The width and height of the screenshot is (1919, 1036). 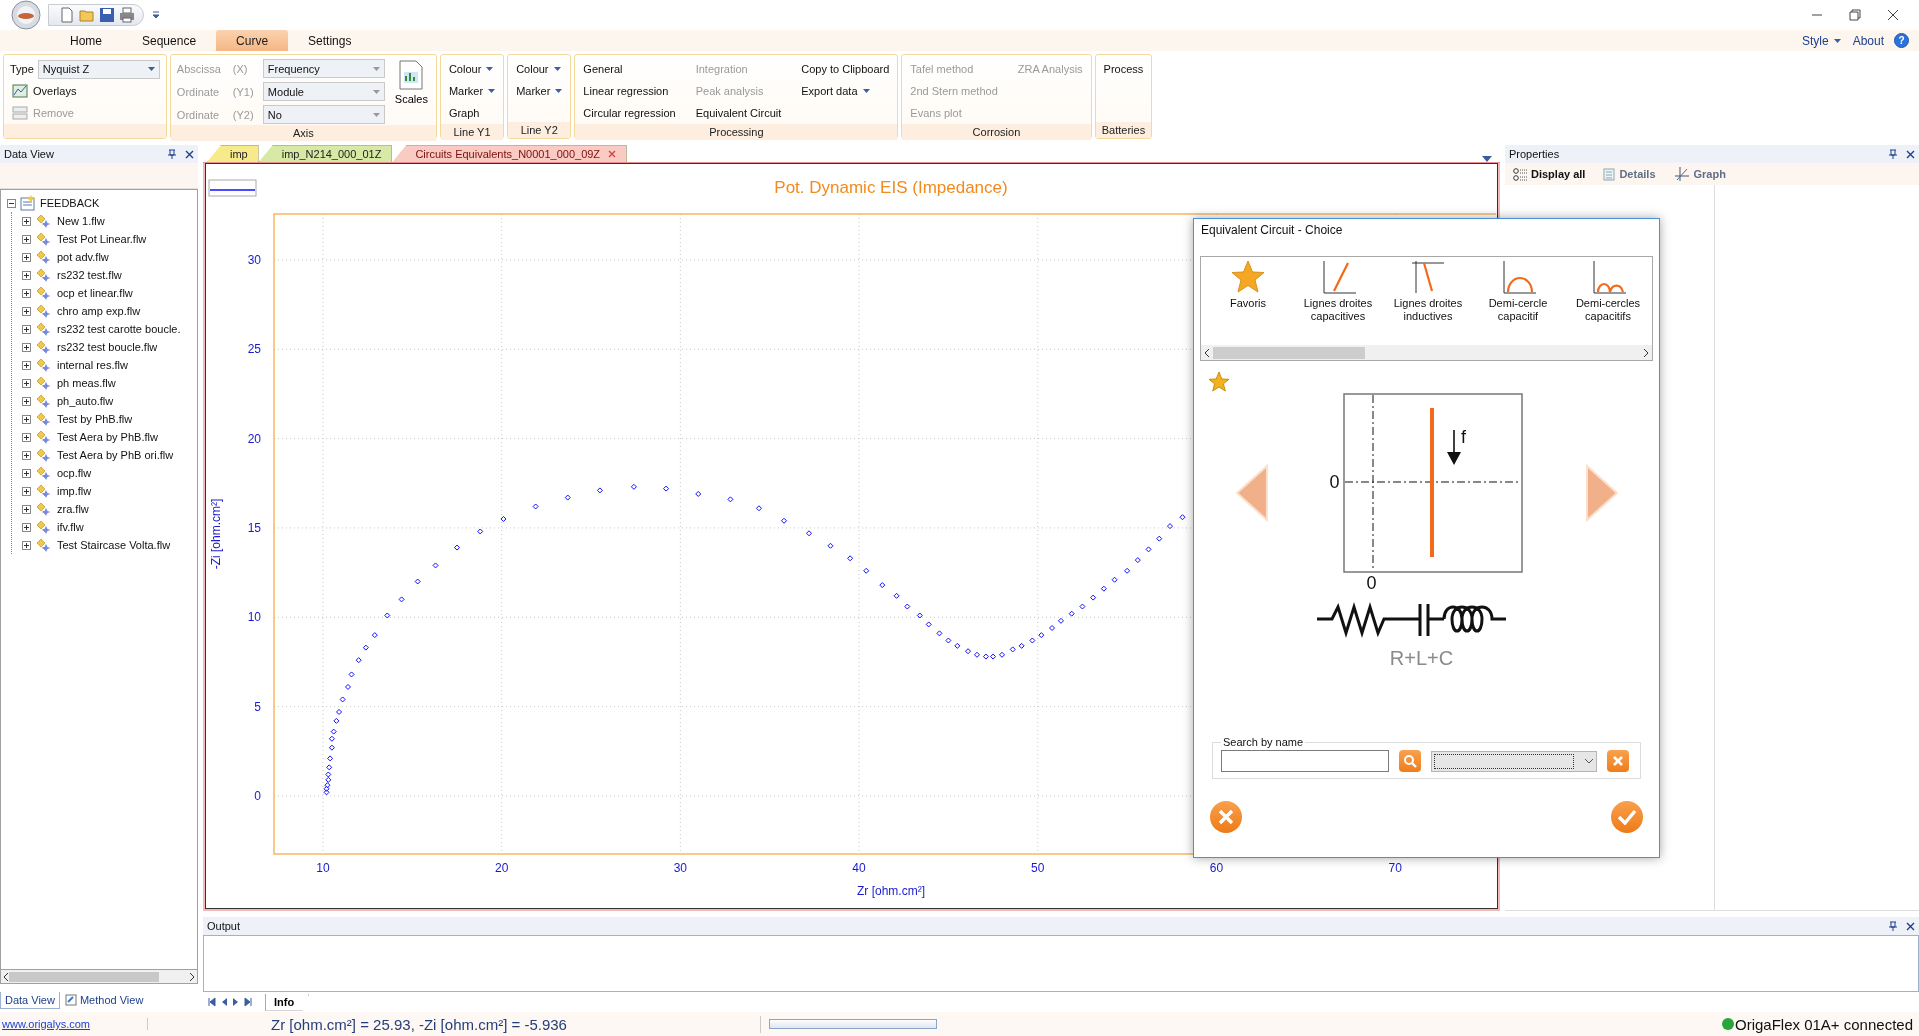 I want to click on document-tab: Circuits Equivalents_N0001_000_09Z, so click(x=510, y=153).